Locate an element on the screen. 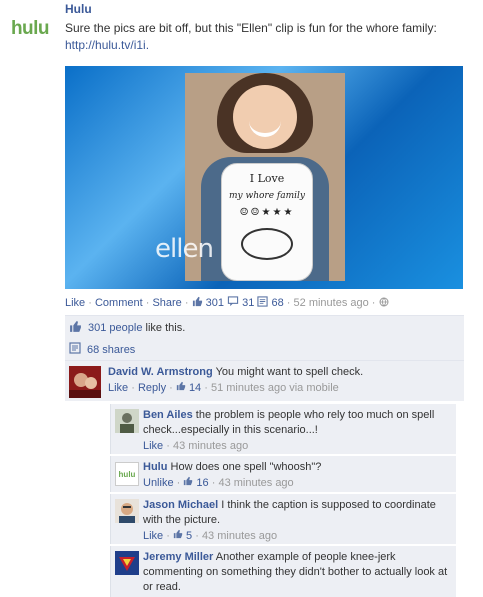 Image resolution: width=483 pixels, height=597 pixels. reply-meta: Like · 5 · 43 minutes ago is located at coordinates (210, 535).